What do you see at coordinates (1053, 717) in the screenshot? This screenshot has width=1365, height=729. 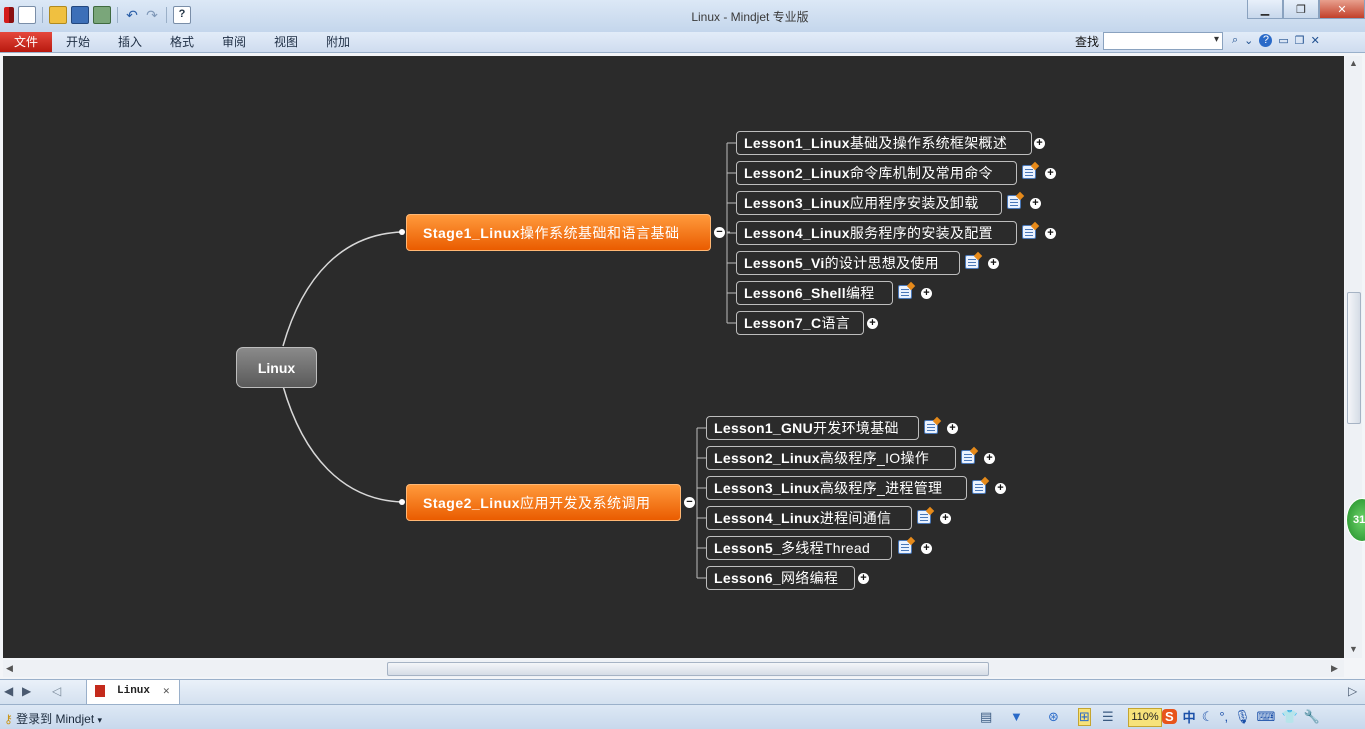 I see `focus-icon: ⊛` at bounding box center [1053, 717].